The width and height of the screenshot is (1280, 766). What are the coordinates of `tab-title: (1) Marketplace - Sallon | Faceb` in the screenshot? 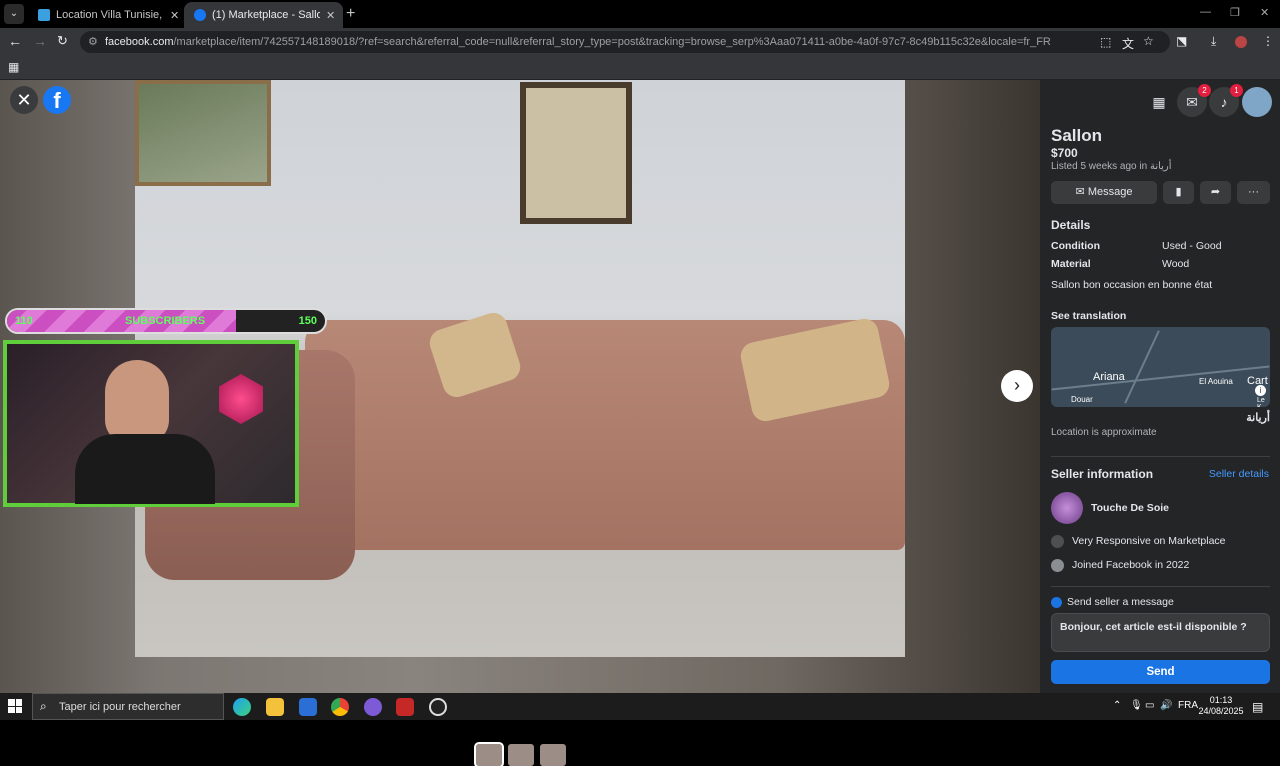 It's located at (266, 15).